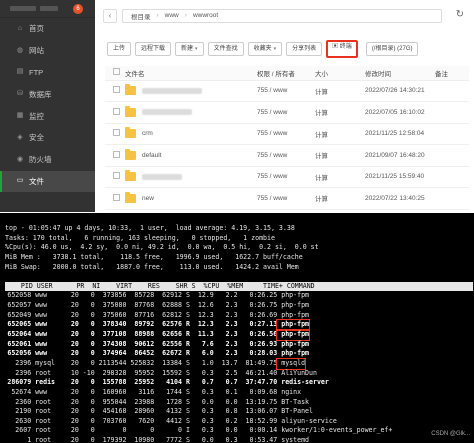  What do you see at coordinates (342, 49) in the screenshot?
I see `terminal-button: ▣ 终端` at bounding box center [342, 49].